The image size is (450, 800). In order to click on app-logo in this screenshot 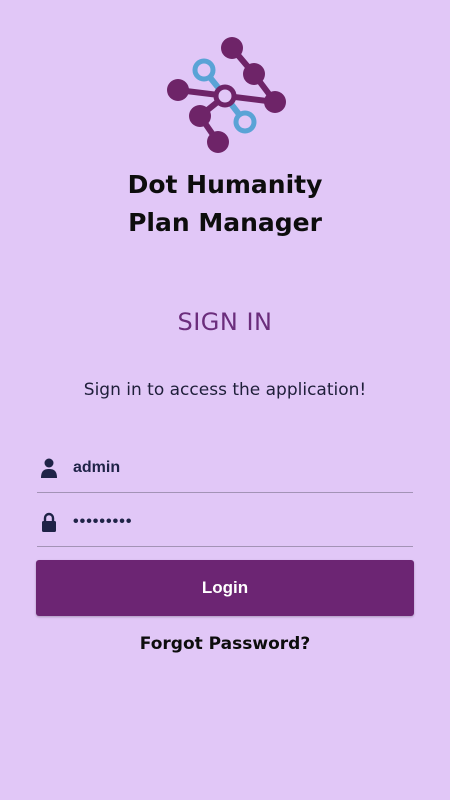, I will do `click(225, 97)`.